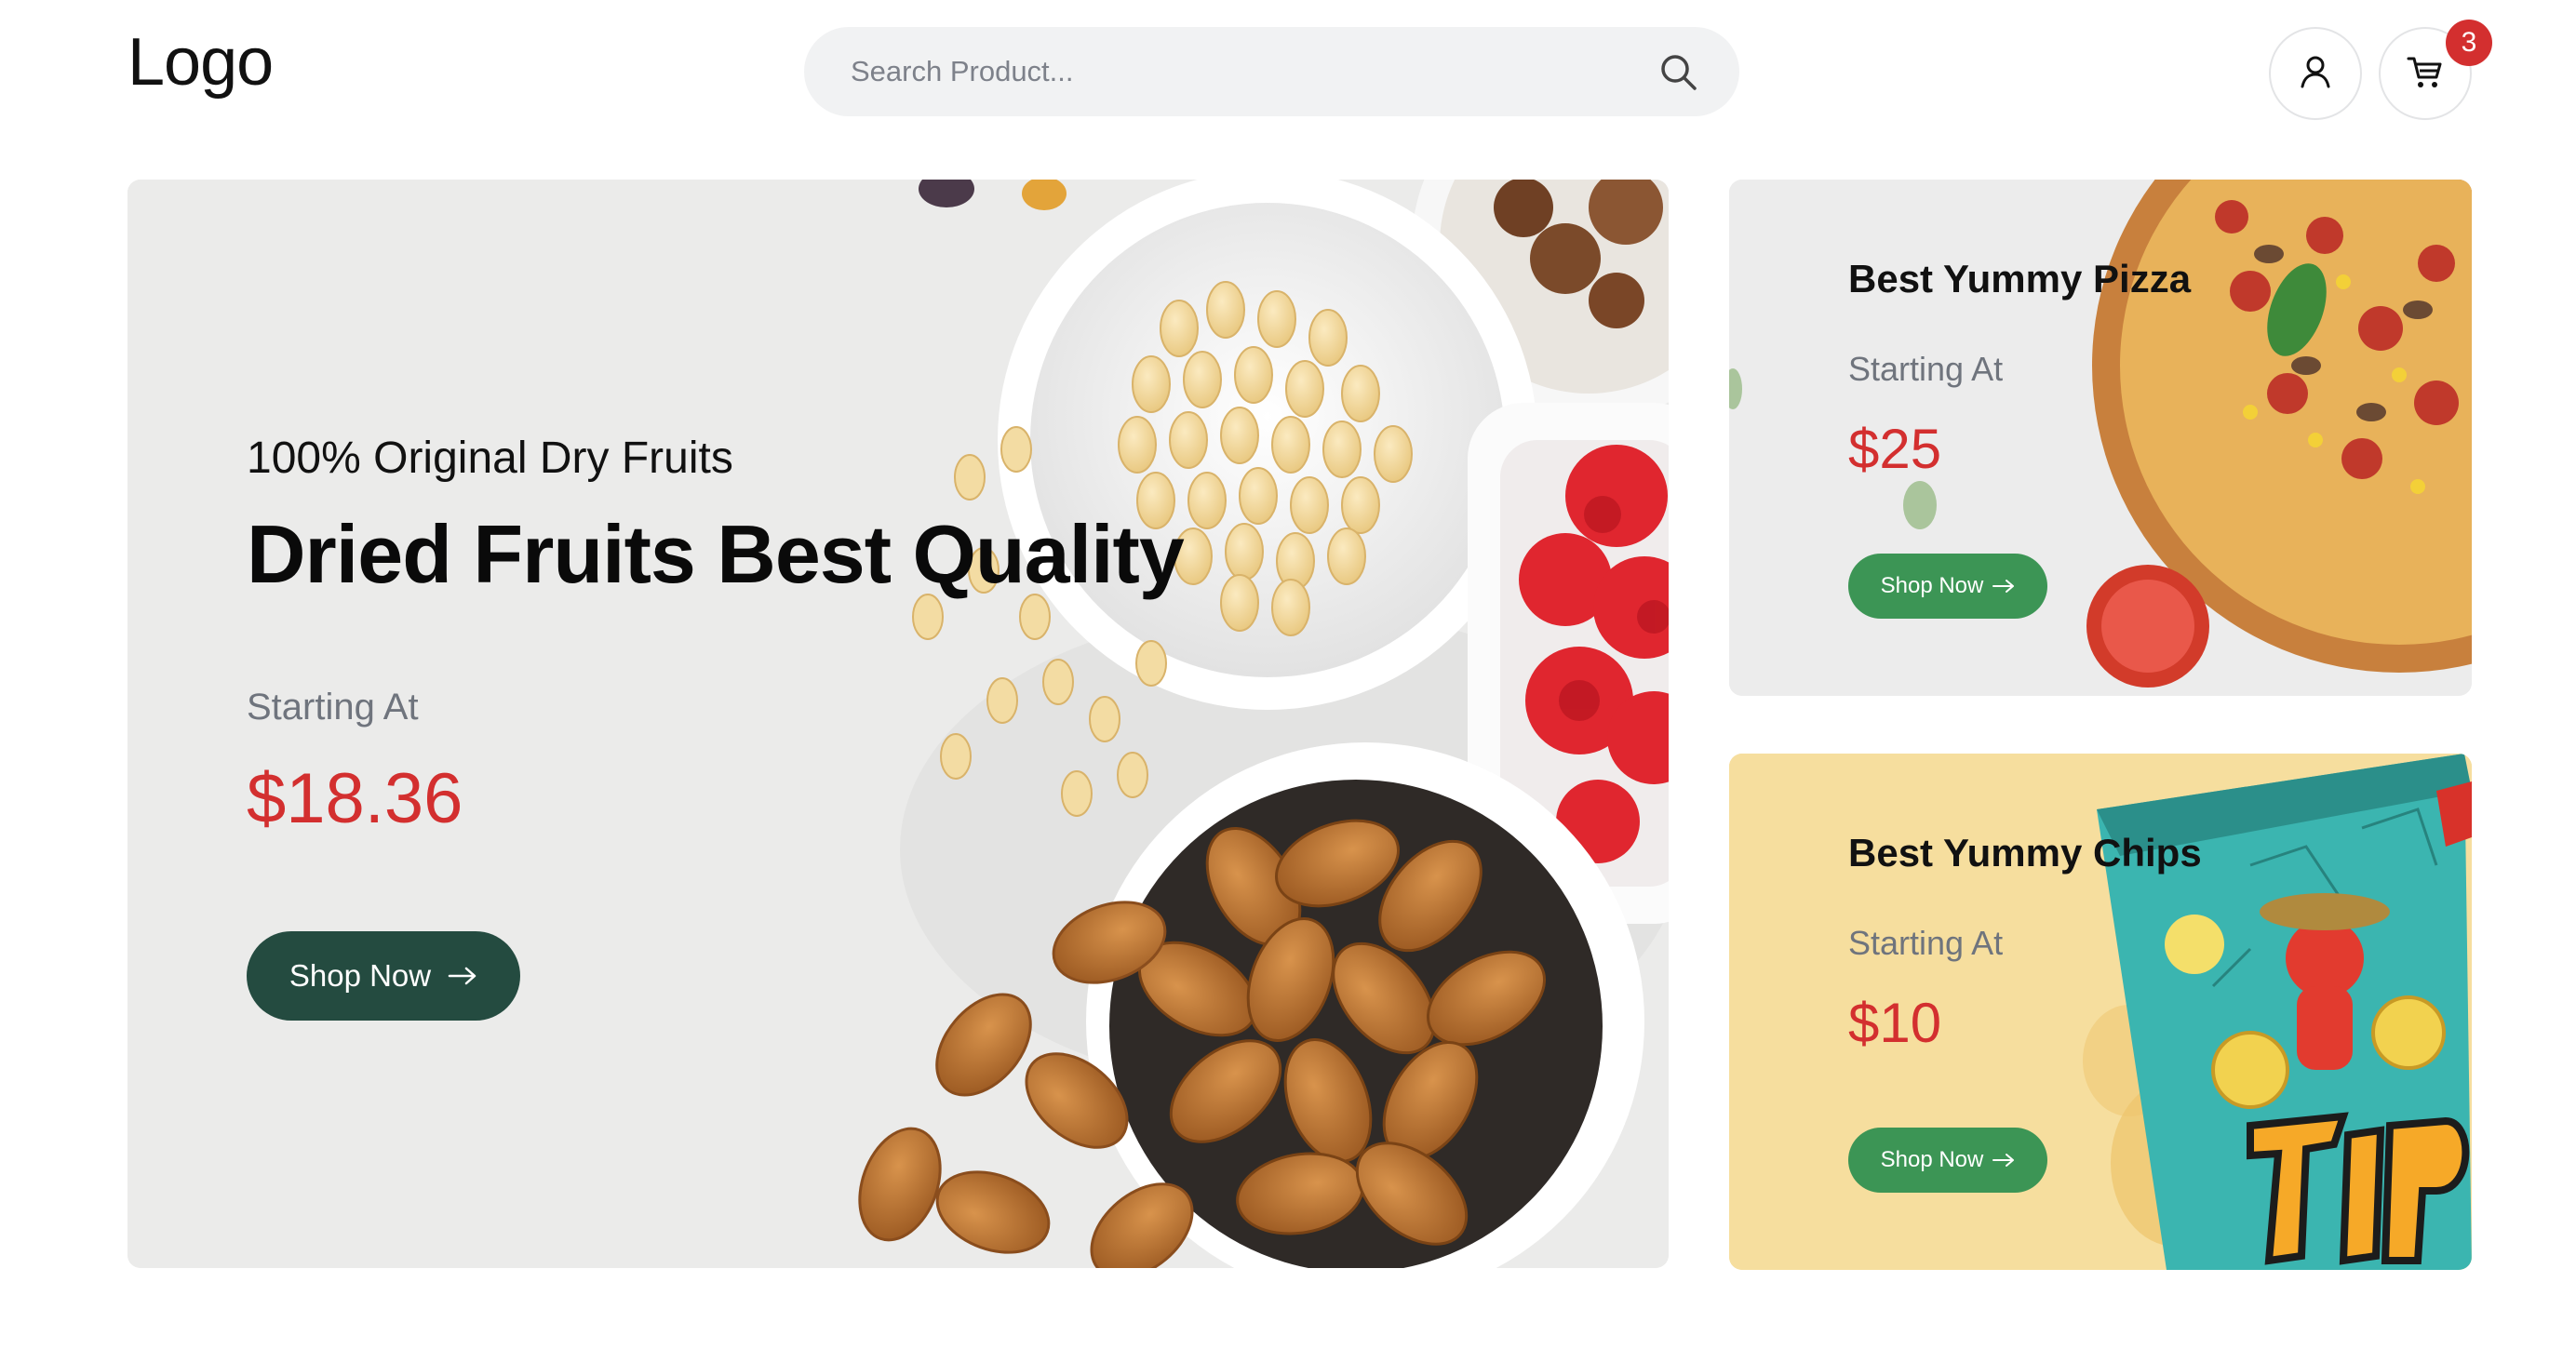 This screenshot has height=1362, width=2576. Describe the element at coordinates (2020, 278) in the screenshot. I see `pizza-title: Best Yummy Pizza` at that location.